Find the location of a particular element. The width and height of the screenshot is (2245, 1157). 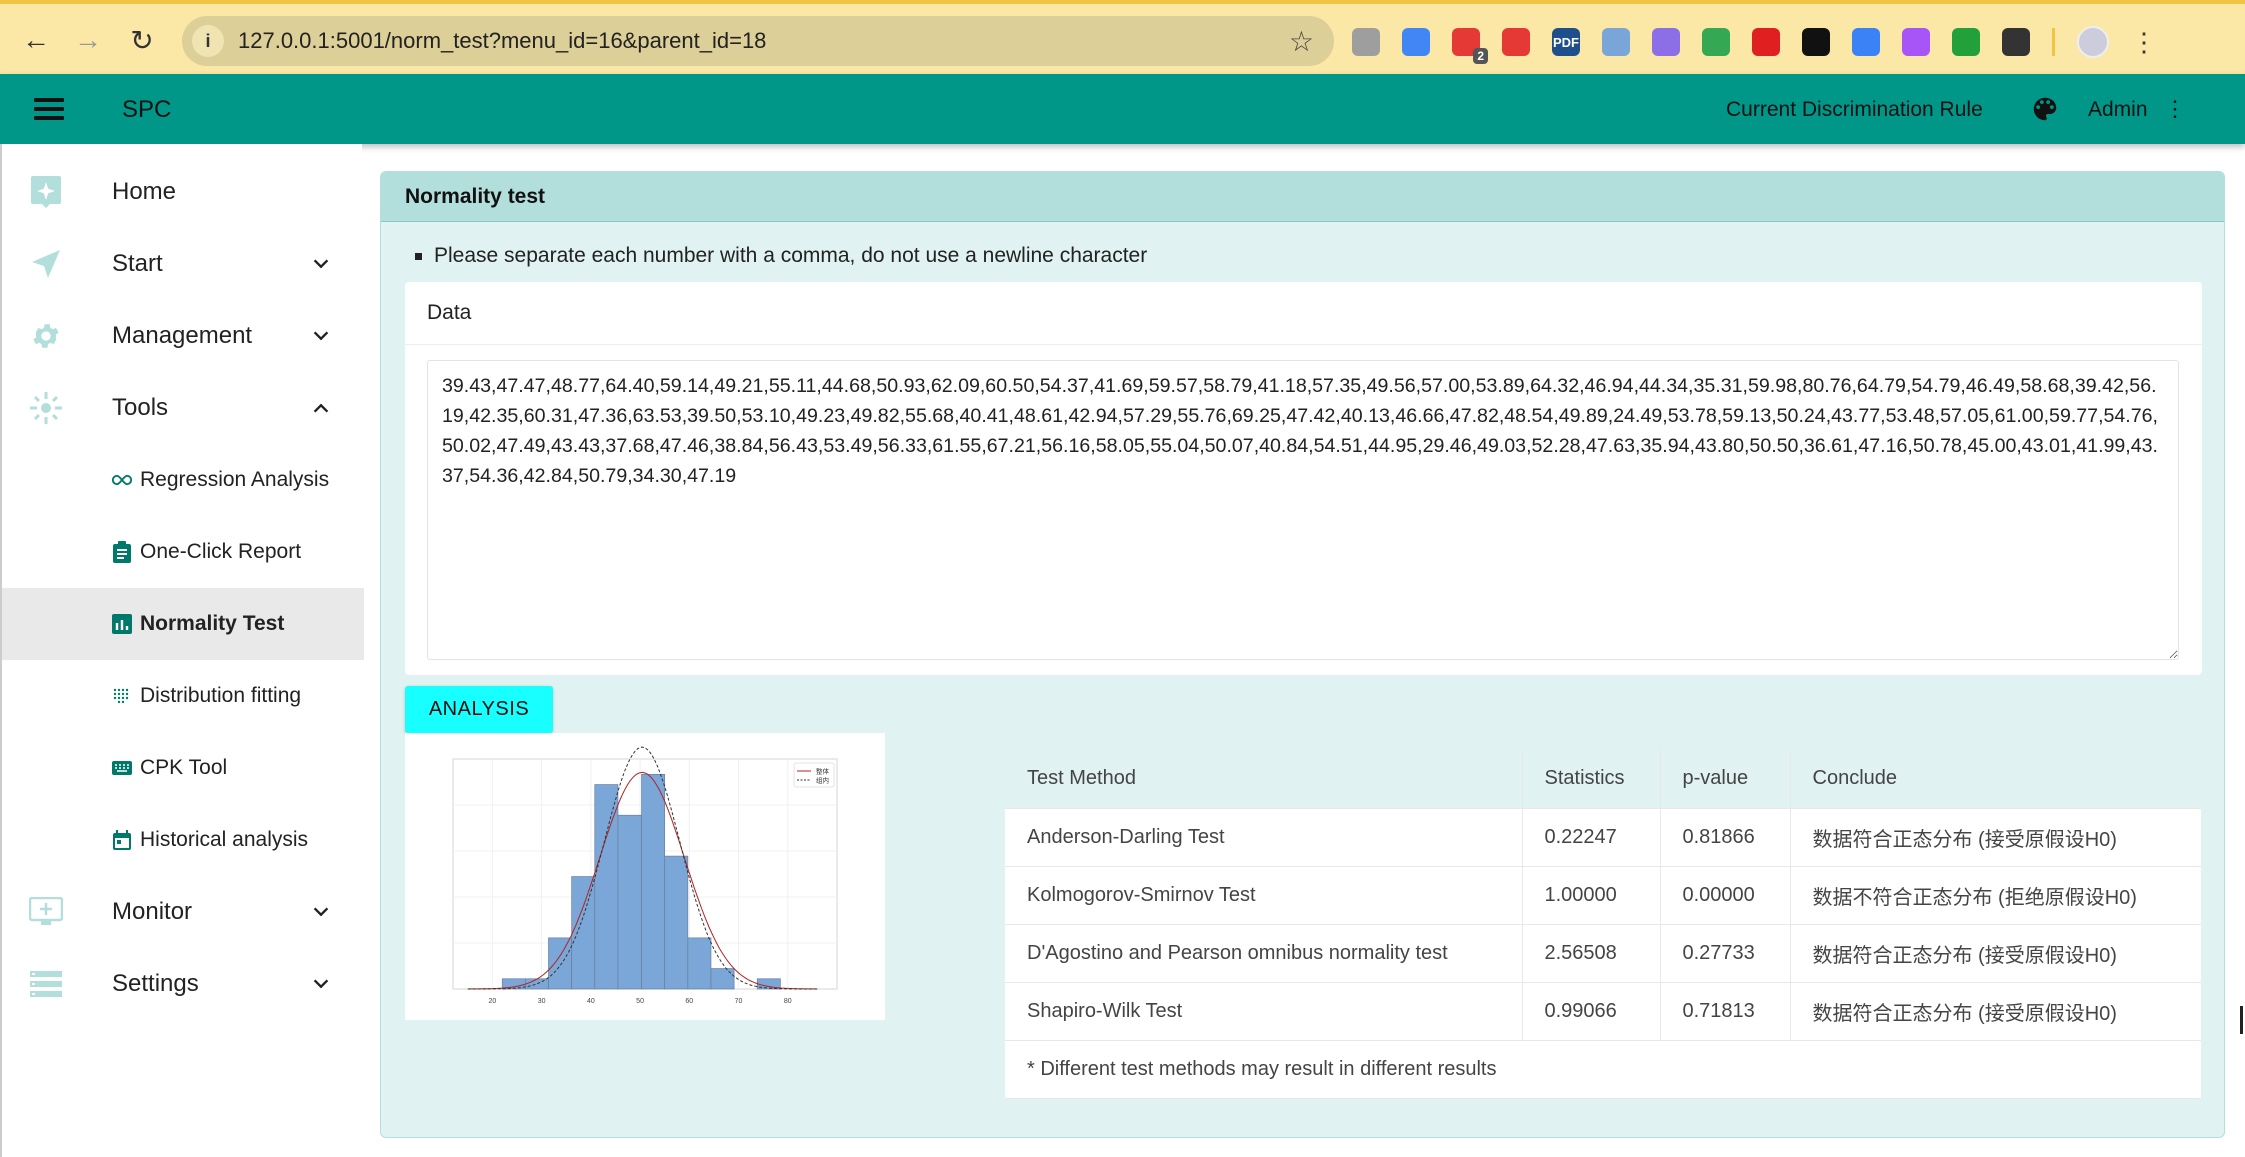

data-label: Data is located at coordinates (1303, 313).